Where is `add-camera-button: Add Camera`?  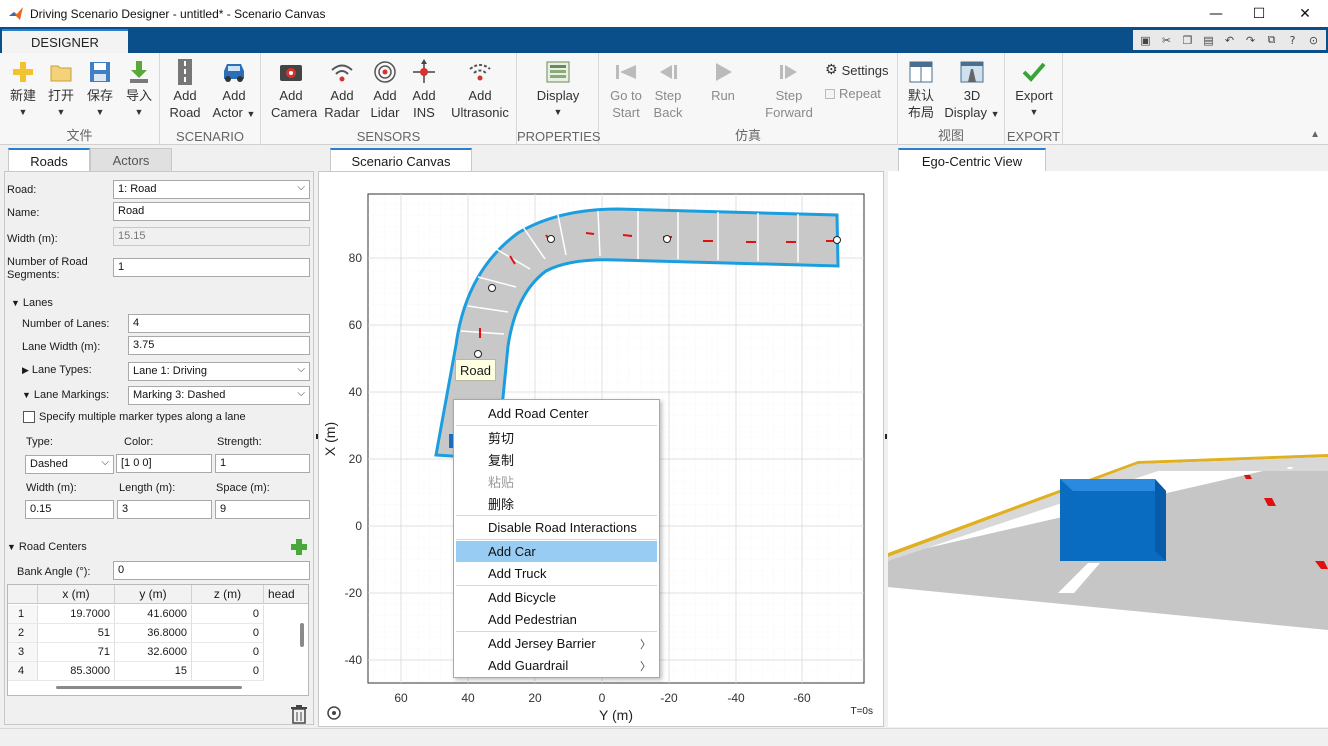
add-camera-button: Add Camera is located at coordinates (294, 90).